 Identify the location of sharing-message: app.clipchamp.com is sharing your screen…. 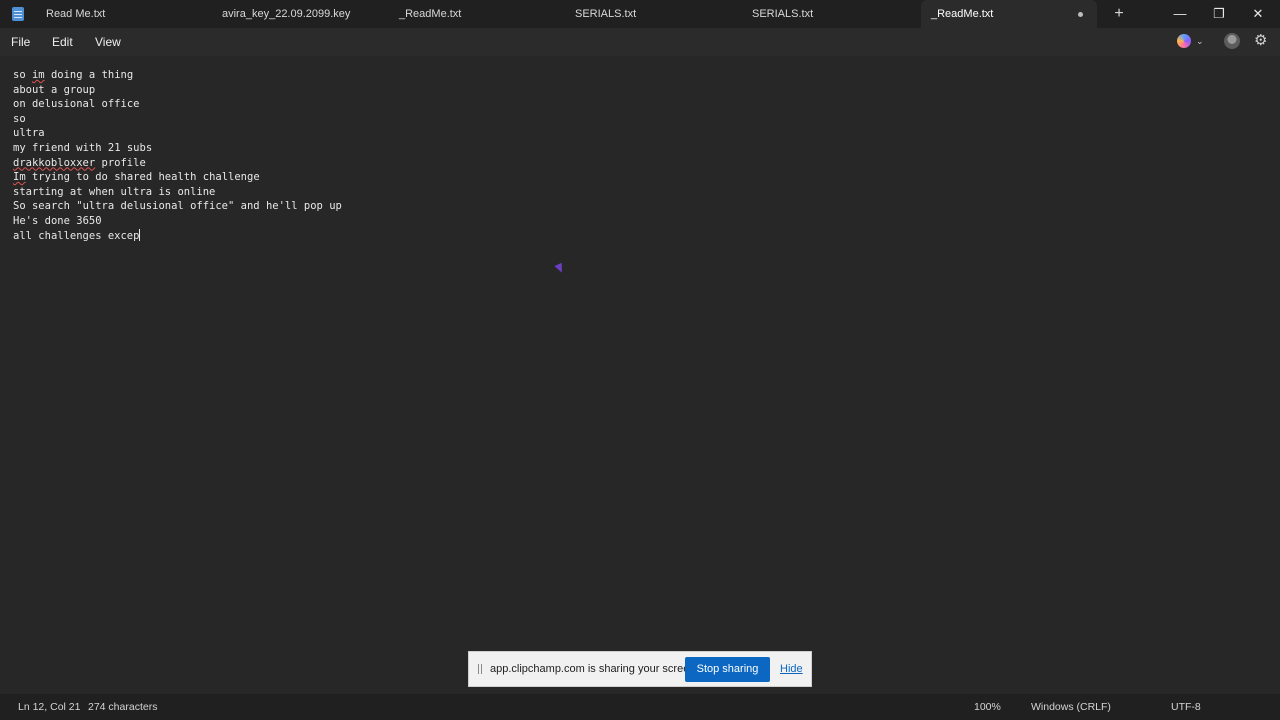
(594, 669).